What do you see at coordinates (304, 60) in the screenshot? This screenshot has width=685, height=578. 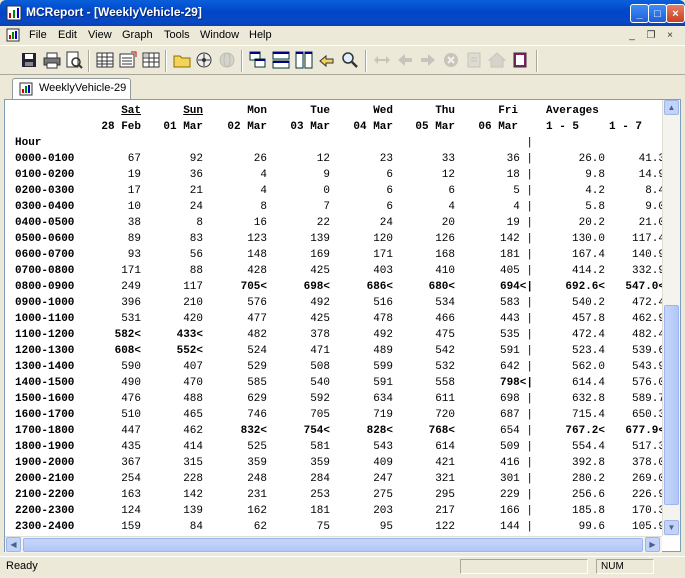 I see `tile-vertical-icon` at bounding box center [304, 60].